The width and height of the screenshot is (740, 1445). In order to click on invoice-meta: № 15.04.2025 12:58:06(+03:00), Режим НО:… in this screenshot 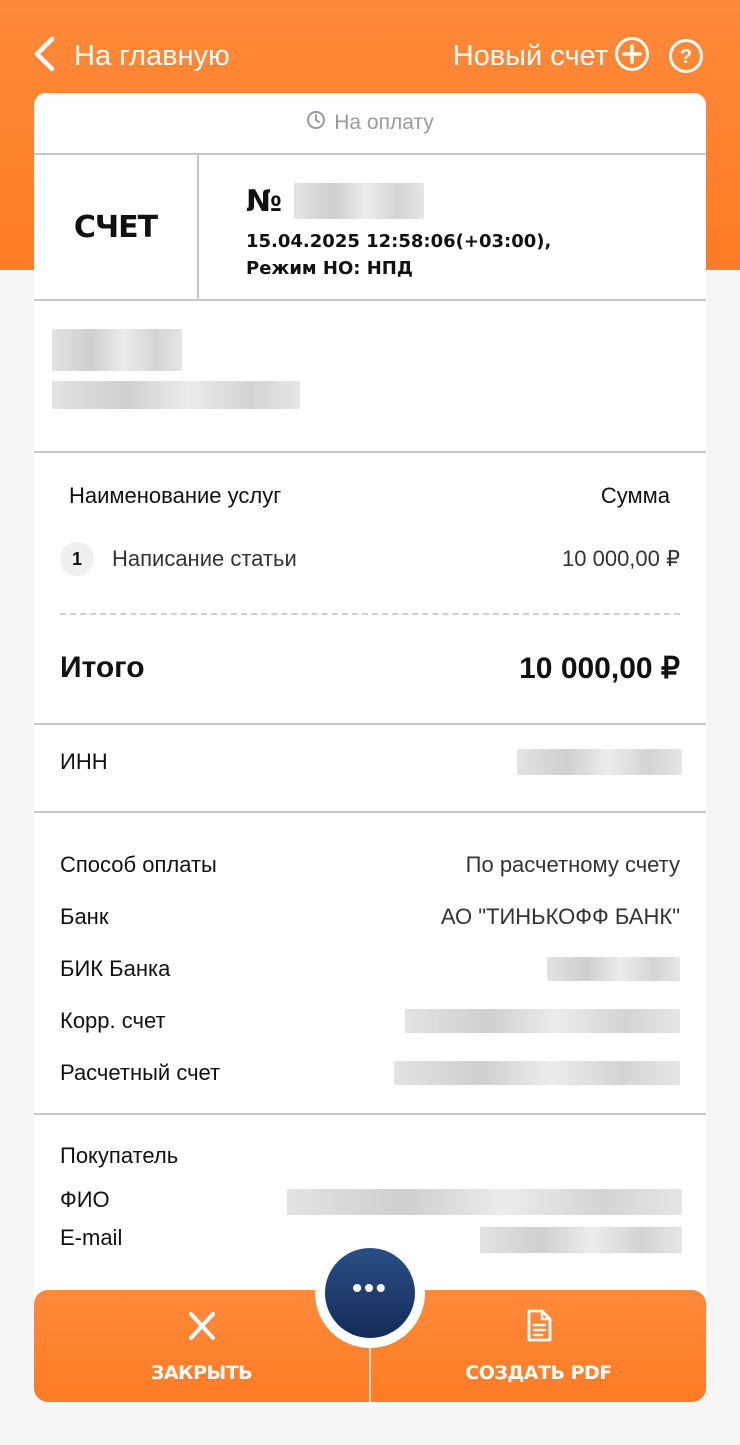, I will do `click(375, 227)`.